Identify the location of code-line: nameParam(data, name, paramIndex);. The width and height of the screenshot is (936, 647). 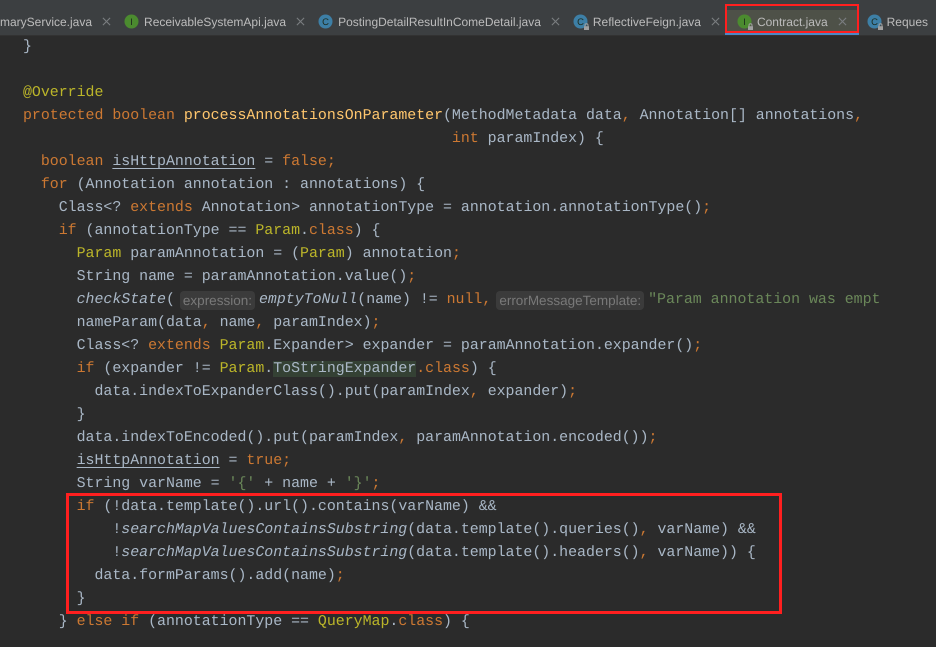
(228, 323).